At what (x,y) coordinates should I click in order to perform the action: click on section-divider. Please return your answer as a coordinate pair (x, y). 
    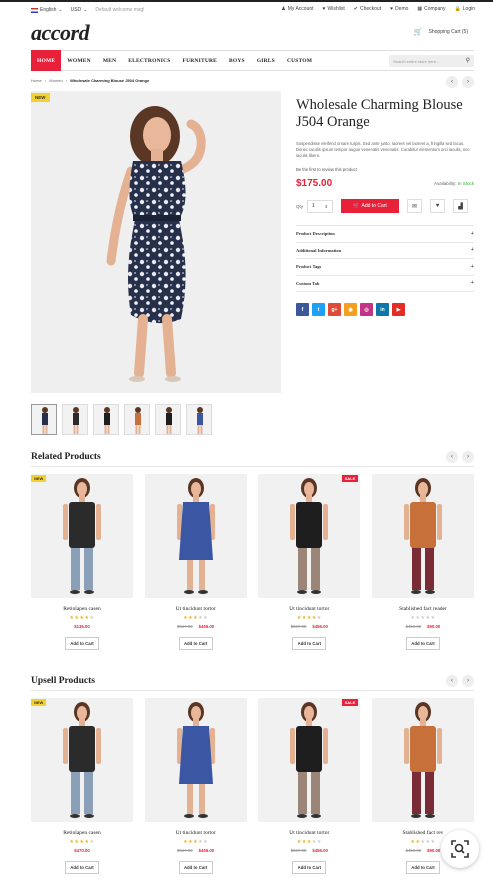
    Looking at the image, I should click on (252, 466).